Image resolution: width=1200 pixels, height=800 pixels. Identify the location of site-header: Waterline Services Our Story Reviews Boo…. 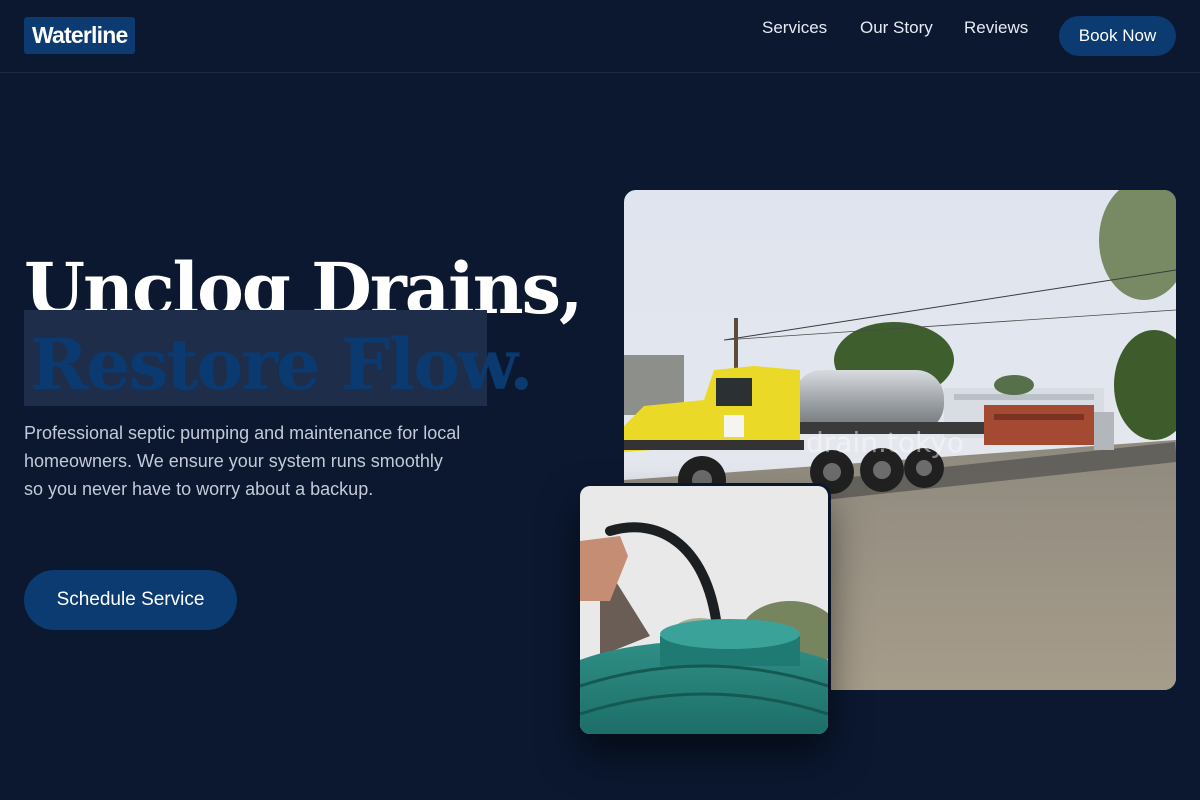
(600, 36).